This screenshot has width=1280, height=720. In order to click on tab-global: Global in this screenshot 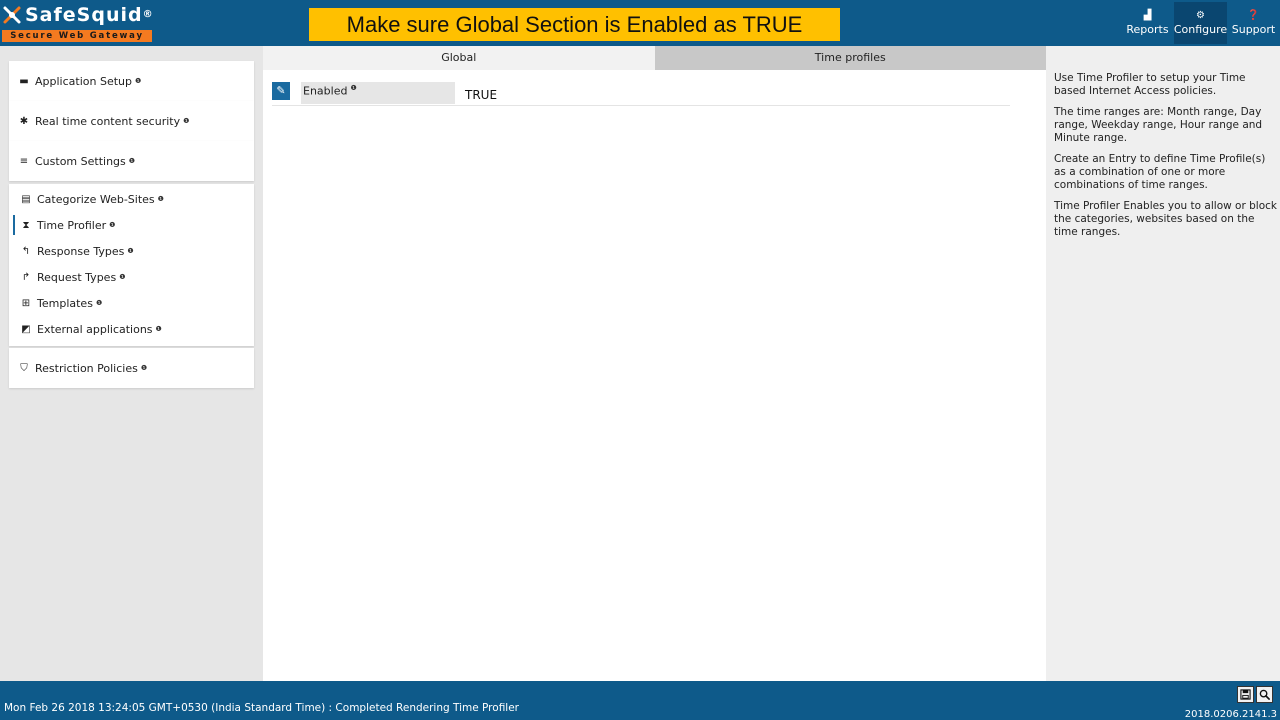, I will do `click(459, 58)`.